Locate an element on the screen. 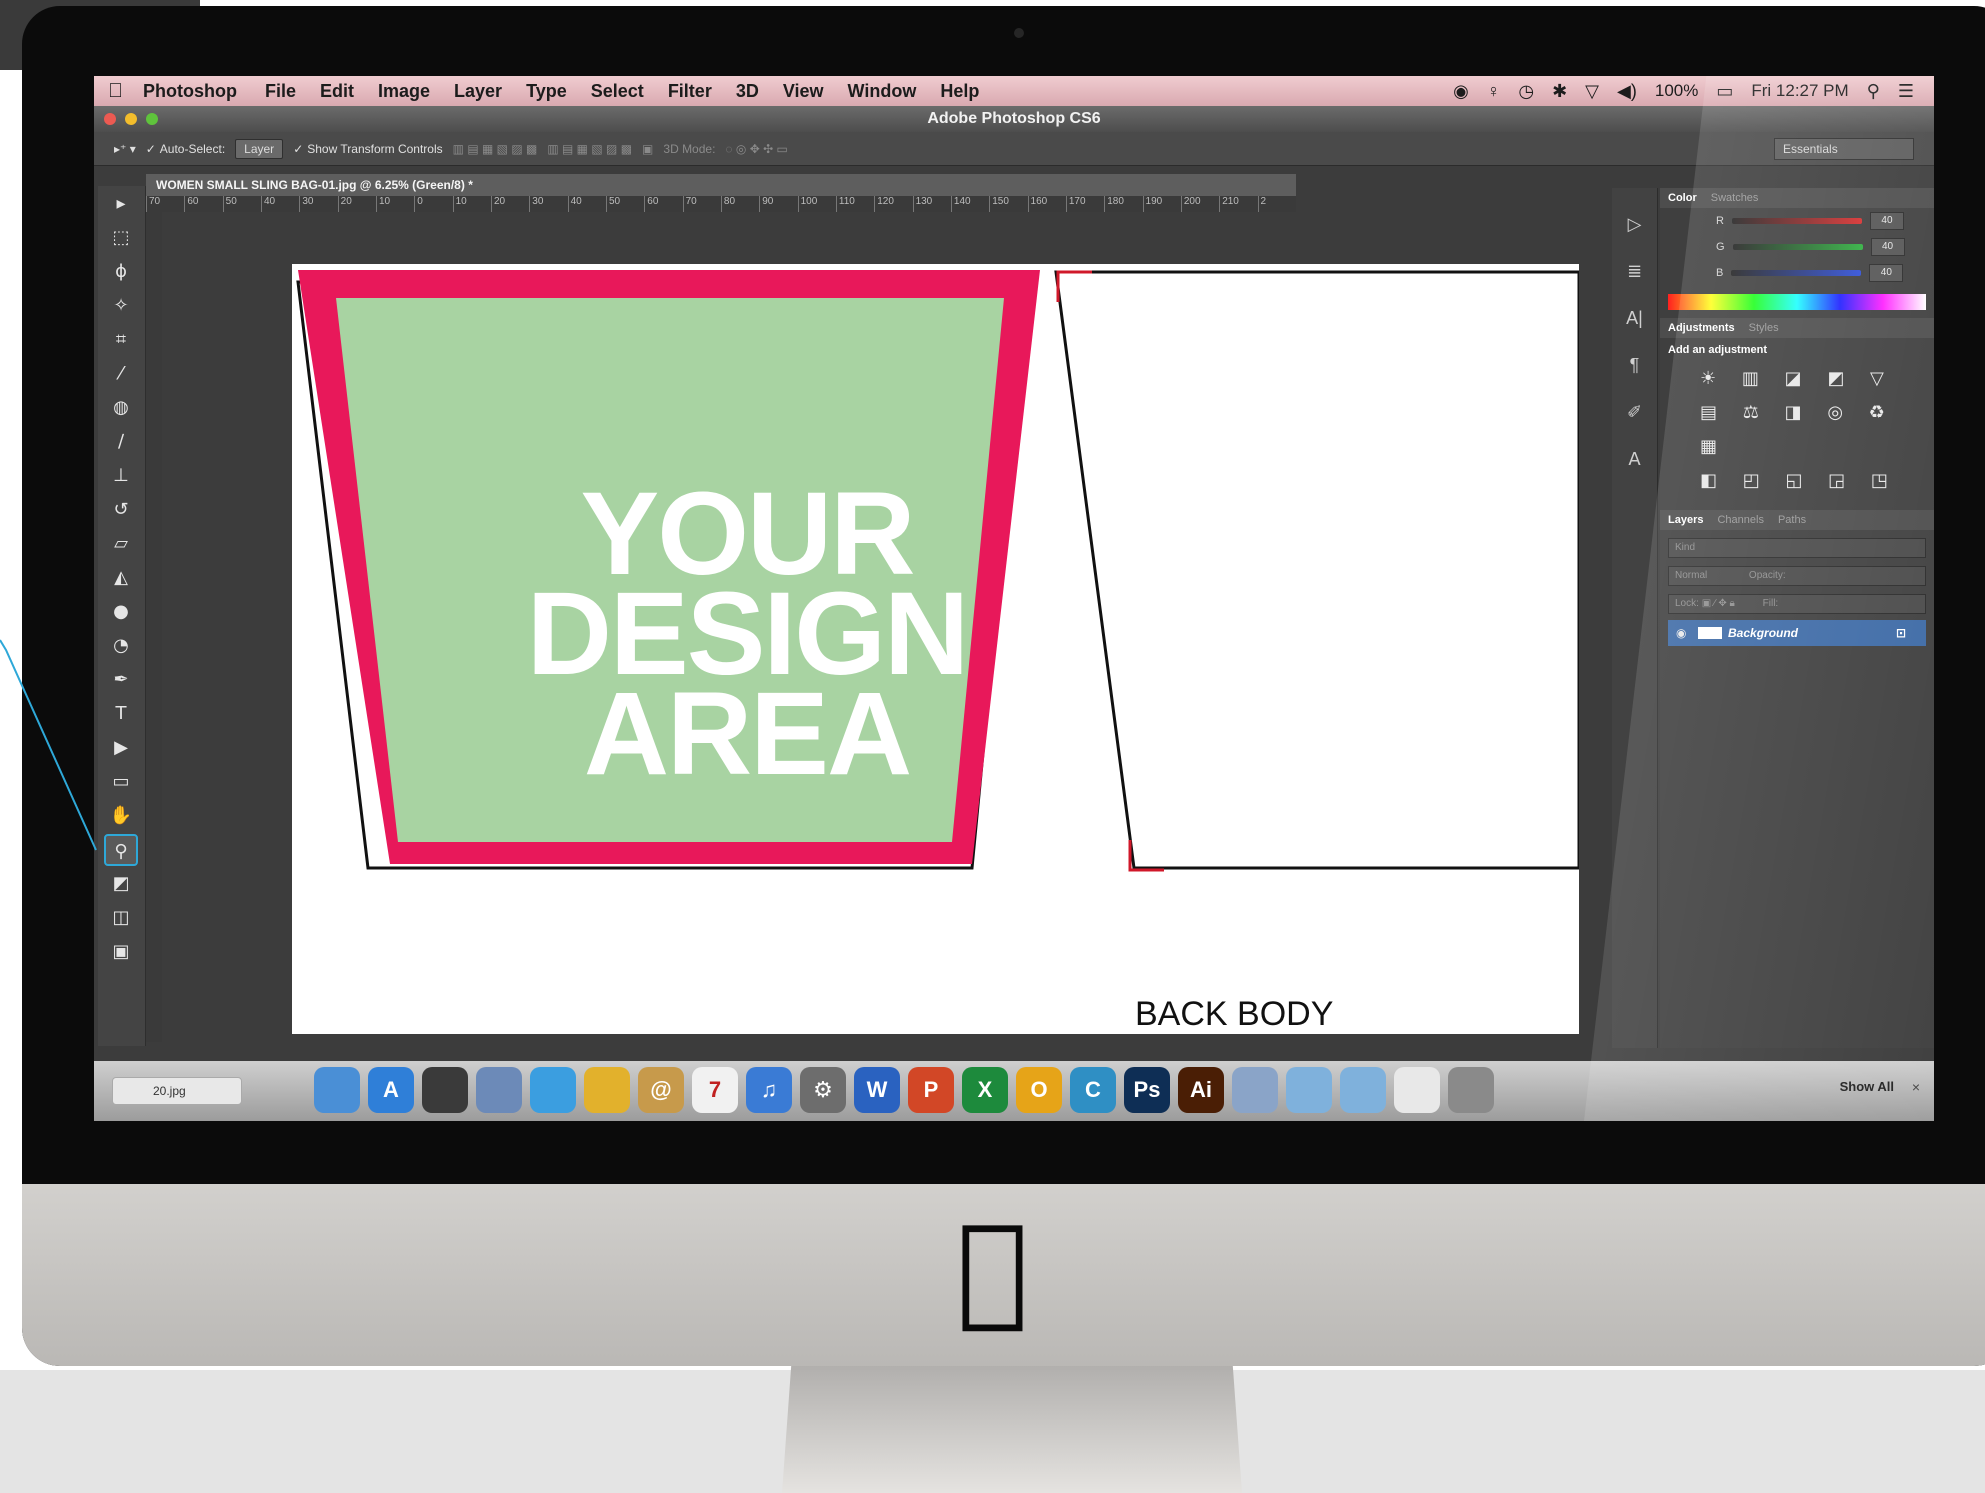  bag-back-outline is located at coordinates (1316, 570).